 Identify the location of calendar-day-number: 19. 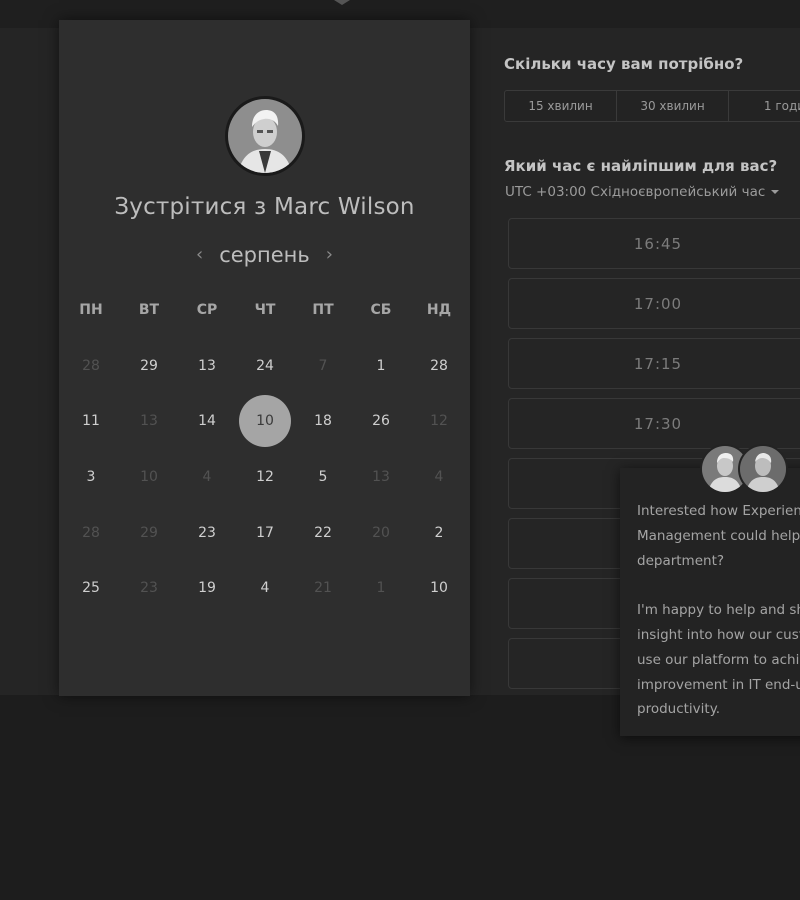
(207, 588).